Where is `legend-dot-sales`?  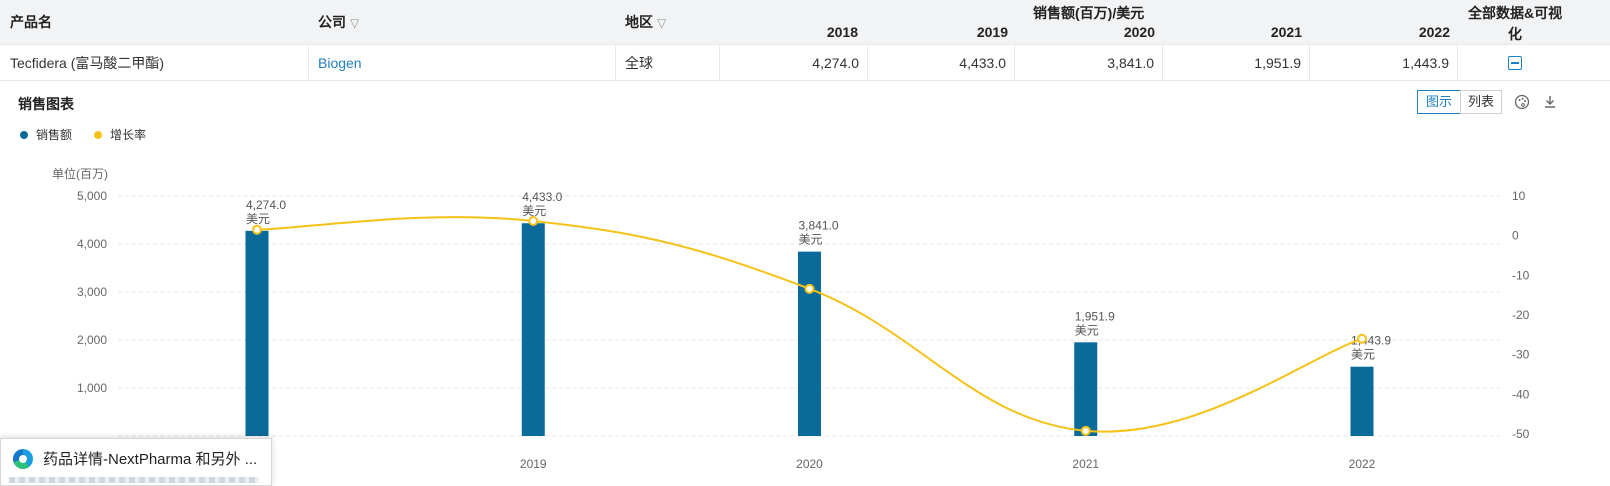 legend-dot-sales is located at coordinates (24, 135).